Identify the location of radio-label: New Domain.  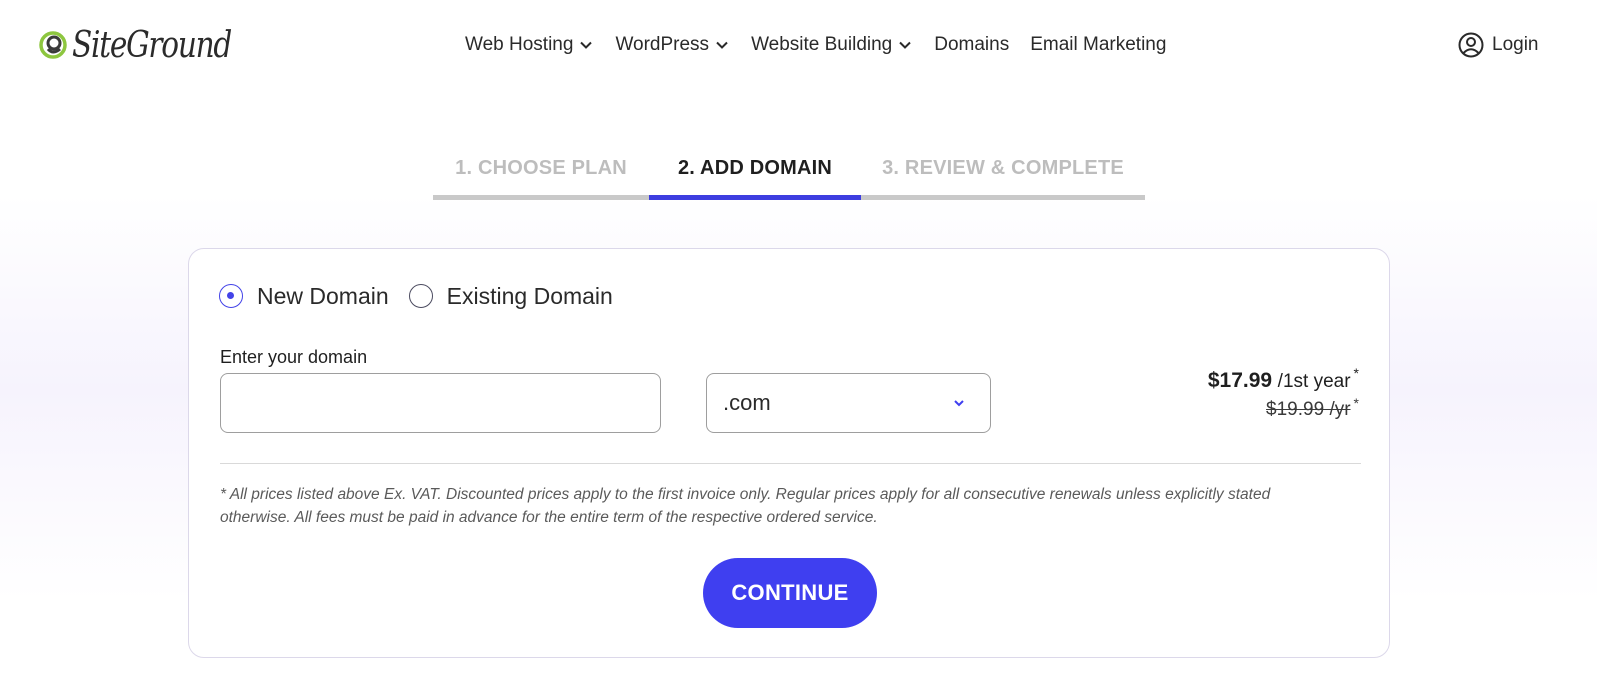
(323, 295).